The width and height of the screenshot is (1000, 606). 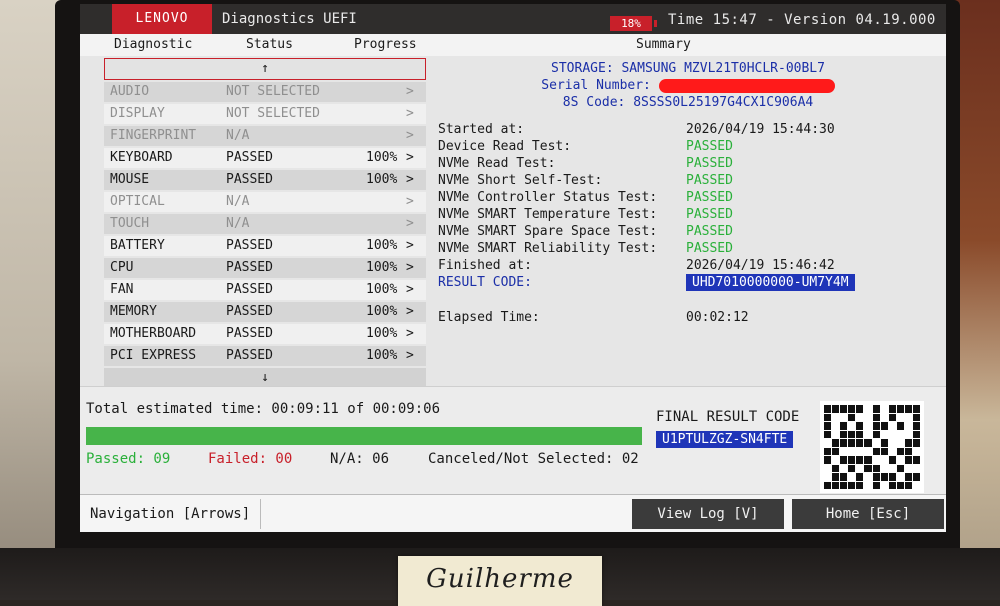 I want to click on list-item: TOUCH N/A >, so click(x=265, y=224).